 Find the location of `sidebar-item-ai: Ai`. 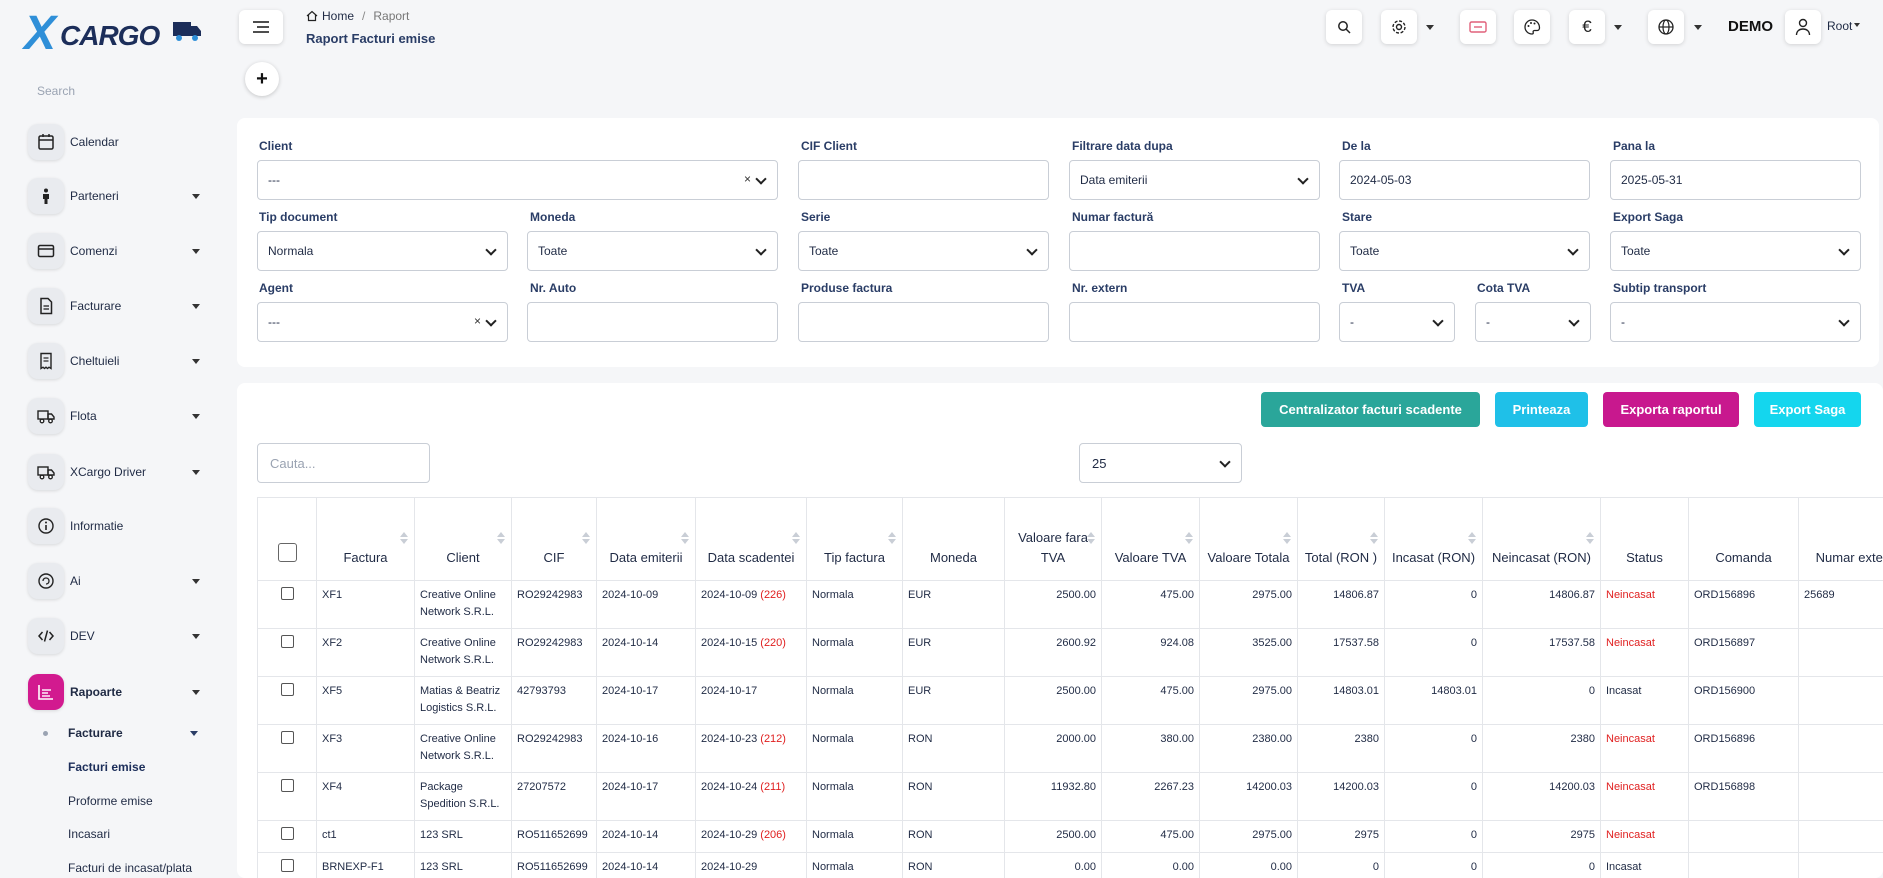

sidebar-item-ai: Ai is located at coordinates (115, 581).